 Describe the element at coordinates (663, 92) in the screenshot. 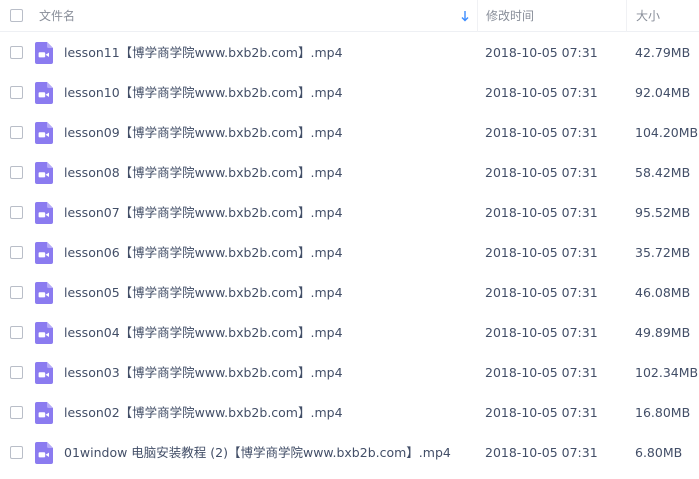

I see `file-size: 92.04MB` at that location.